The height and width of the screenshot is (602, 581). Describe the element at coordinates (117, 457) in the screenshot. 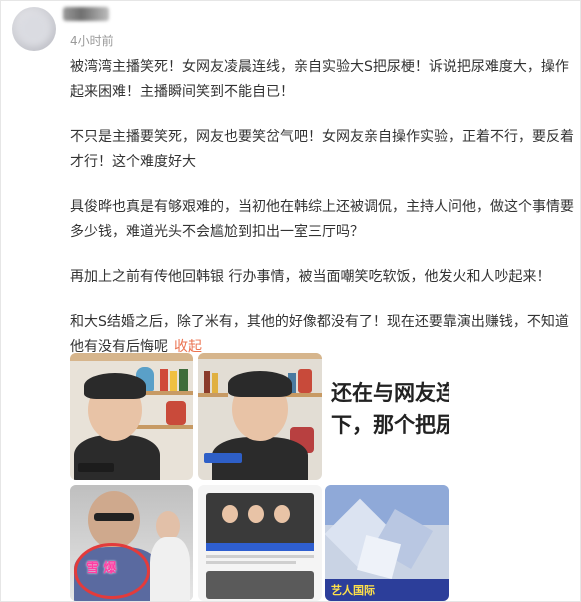

I see `person-body` at that location.